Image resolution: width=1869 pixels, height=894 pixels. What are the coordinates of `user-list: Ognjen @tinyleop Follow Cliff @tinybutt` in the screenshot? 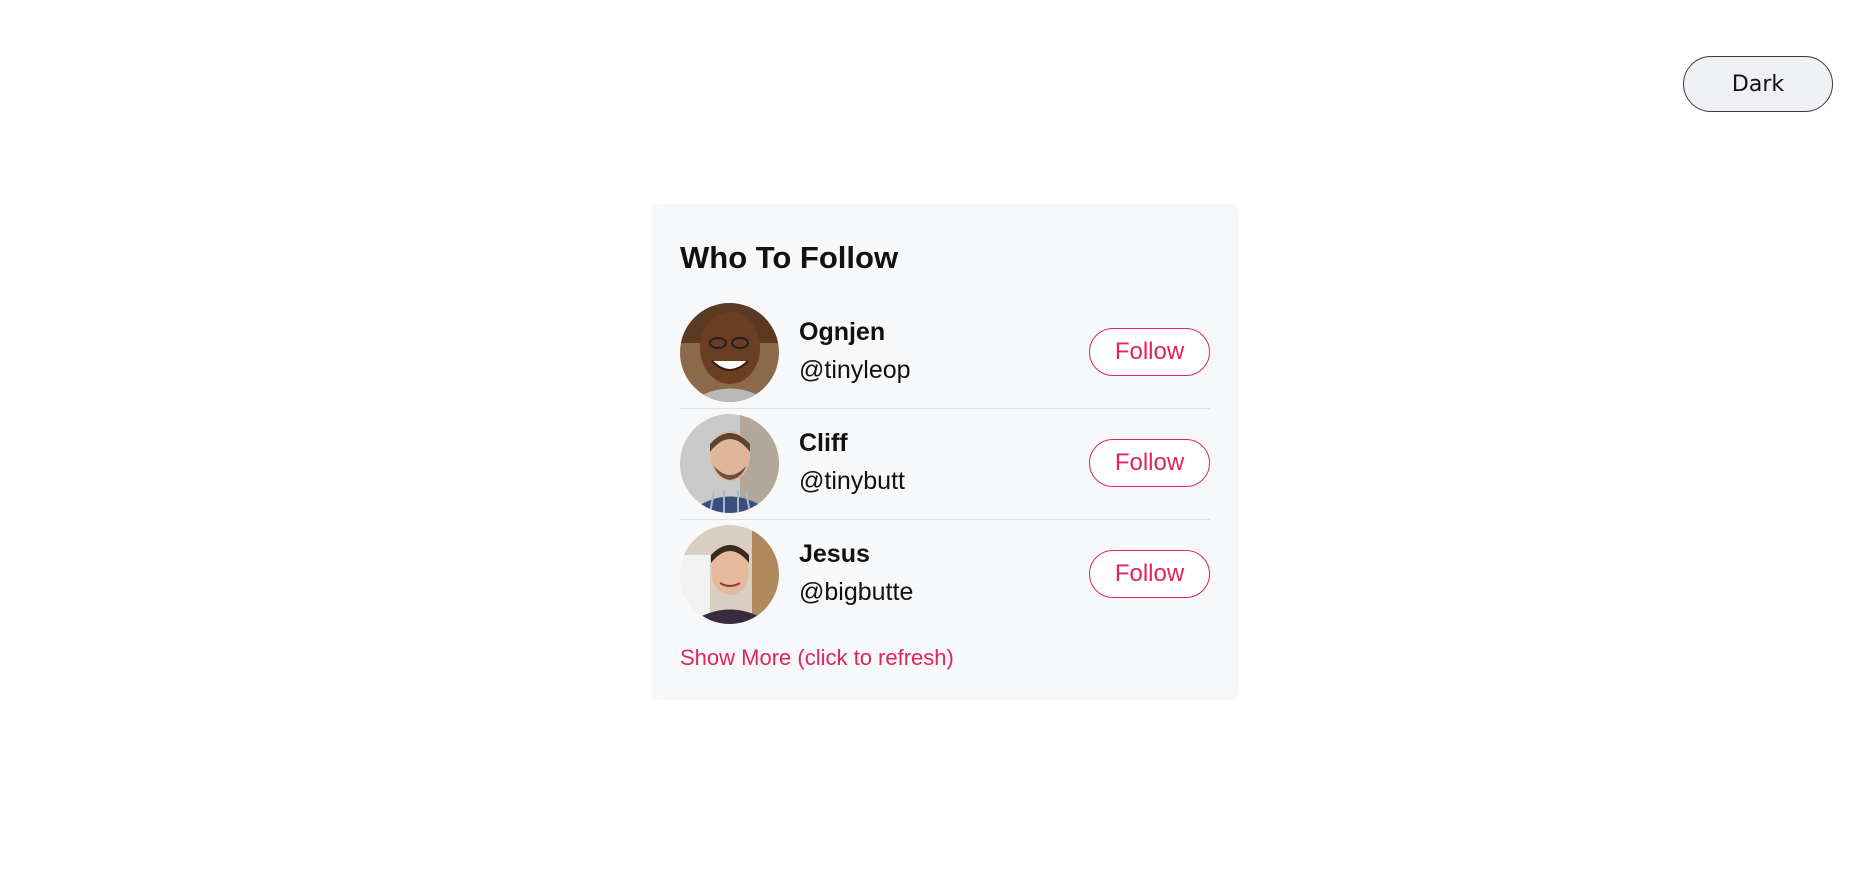 It's located at (945, 464).